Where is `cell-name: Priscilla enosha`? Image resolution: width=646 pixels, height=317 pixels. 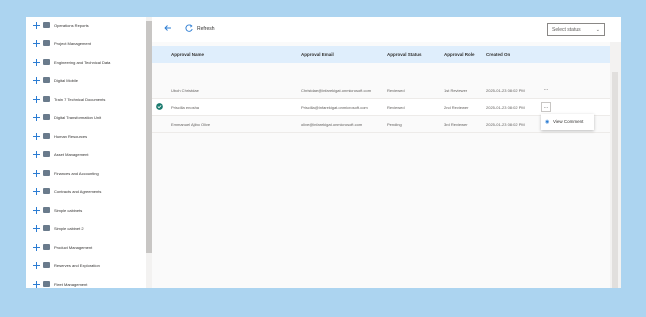
cell-name: Priscilla enosha is located at coordinates (185, 107).